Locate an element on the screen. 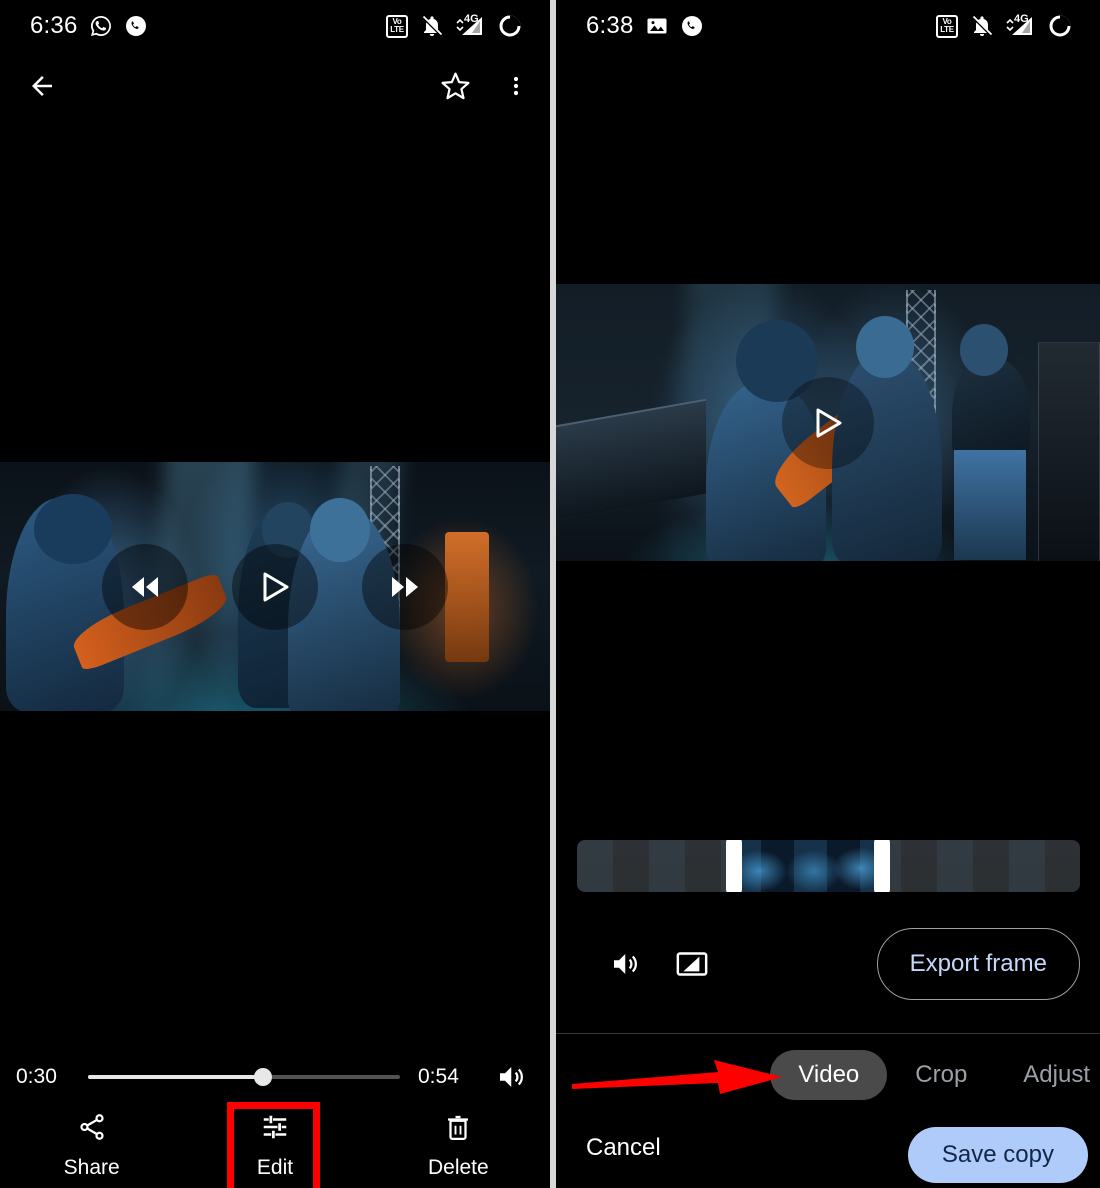 This screenshot has width=1100, height=1188. share-button: Share is located at coordinates (91, 1146).